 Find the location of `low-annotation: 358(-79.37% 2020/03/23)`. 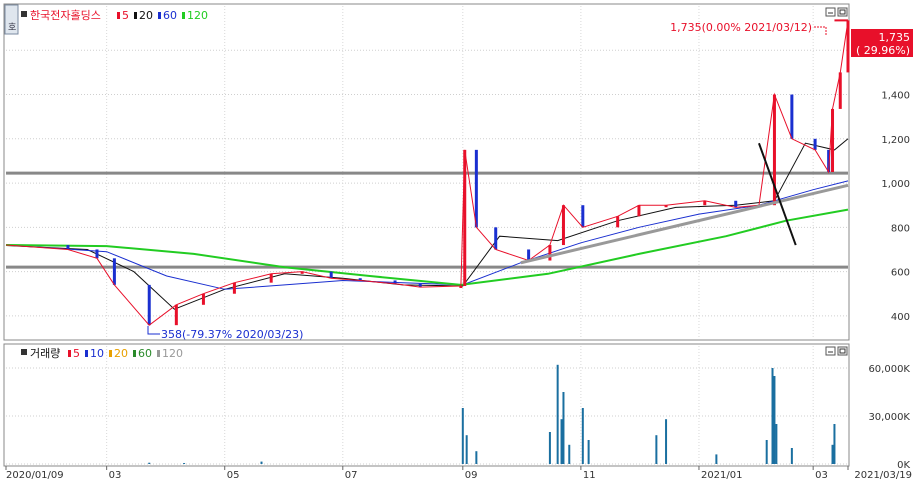

low-annotation: 358(-79.37% 2020/03/23) is located at coordinates (232, 334).